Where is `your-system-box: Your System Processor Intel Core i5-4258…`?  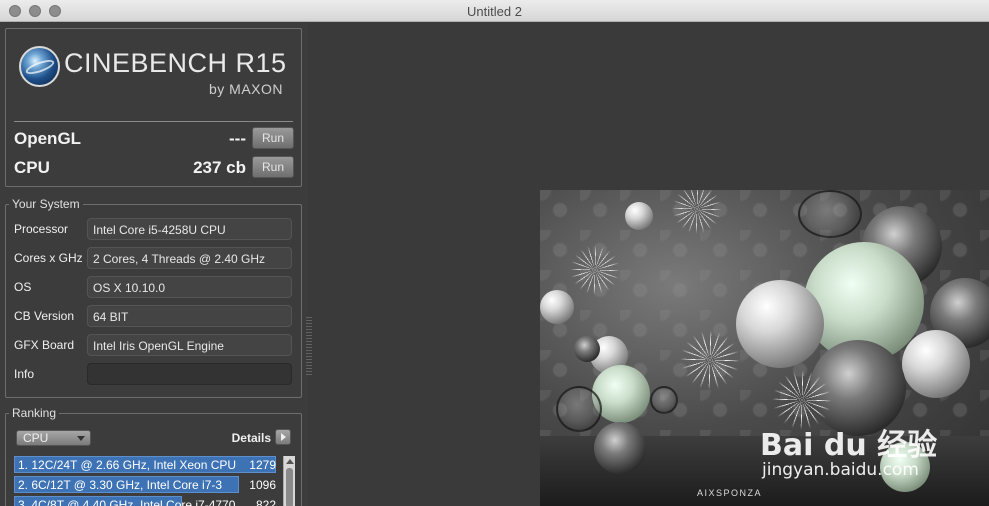
your-system-box: Your System Processor Intel Core i5-4258… is located at coordinates (153, 297).